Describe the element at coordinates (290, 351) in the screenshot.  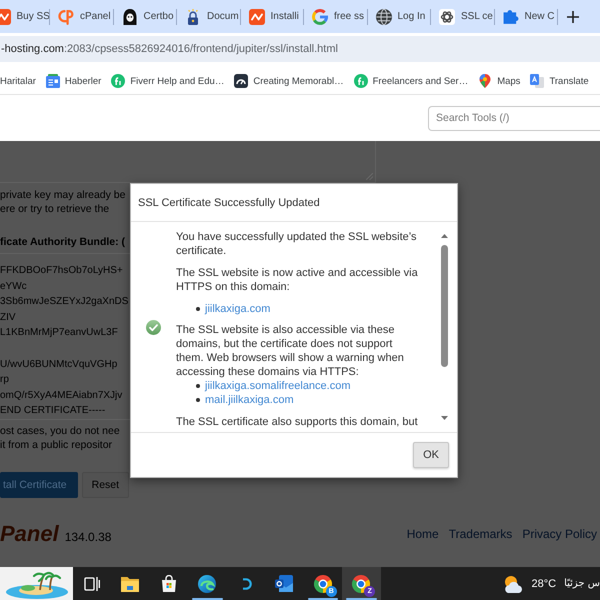
I see `dialog-text: The SSL website is also accessible via these domains, but the certificate does not support them. Web browsers will show a warning when accessing these domains via HTTPS:` at that location.